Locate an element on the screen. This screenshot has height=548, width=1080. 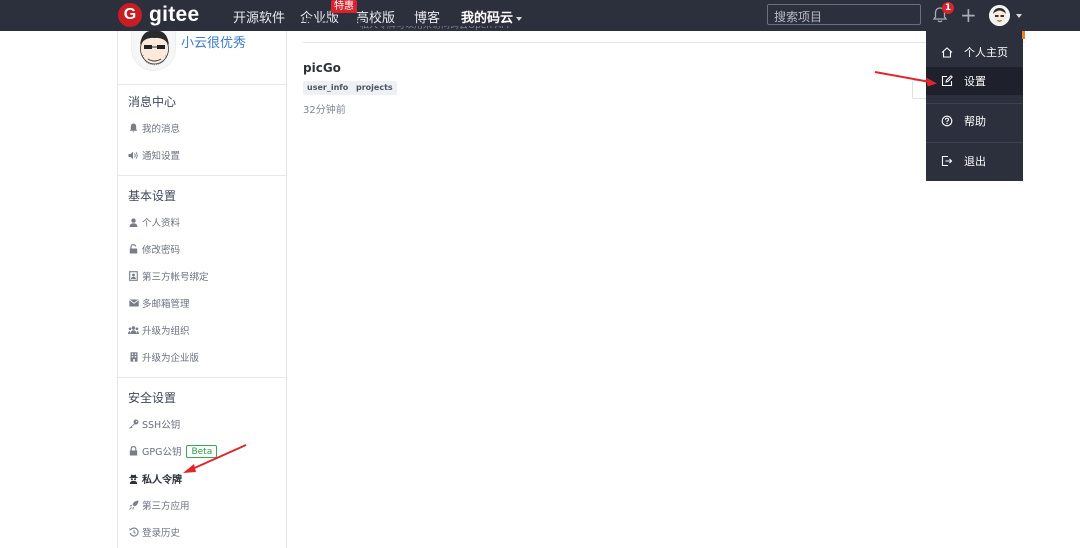
key-icon is located at coordinates (133, 424).